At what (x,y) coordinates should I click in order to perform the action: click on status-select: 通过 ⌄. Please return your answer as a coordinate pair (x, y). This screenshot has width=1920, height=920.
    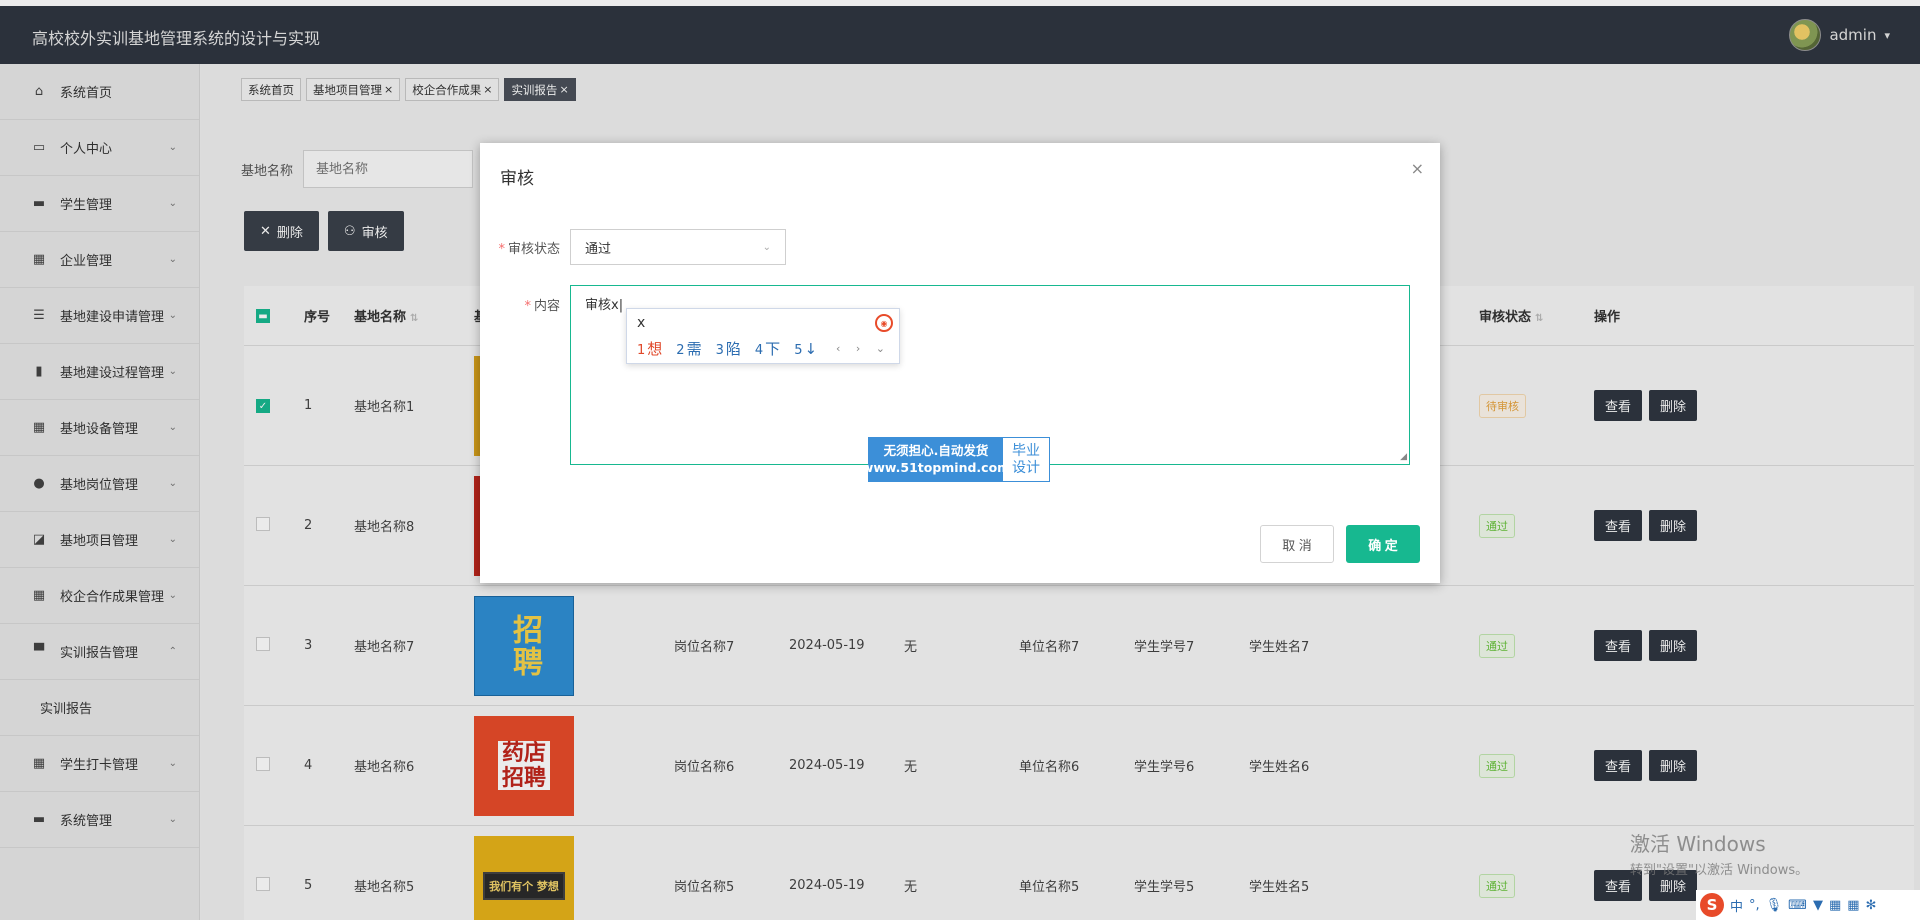
    Looking at the image, I should click on (678, 247).